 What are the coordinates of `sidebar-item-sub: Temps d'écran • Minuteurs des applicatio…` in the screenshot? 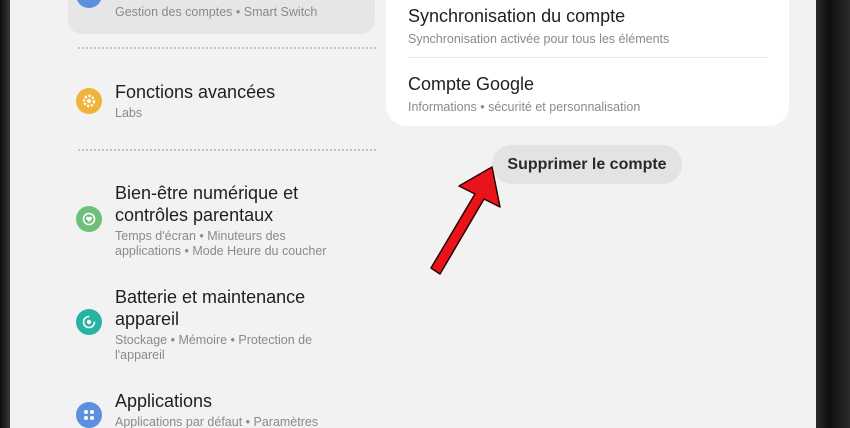 It's located at (221, 243).